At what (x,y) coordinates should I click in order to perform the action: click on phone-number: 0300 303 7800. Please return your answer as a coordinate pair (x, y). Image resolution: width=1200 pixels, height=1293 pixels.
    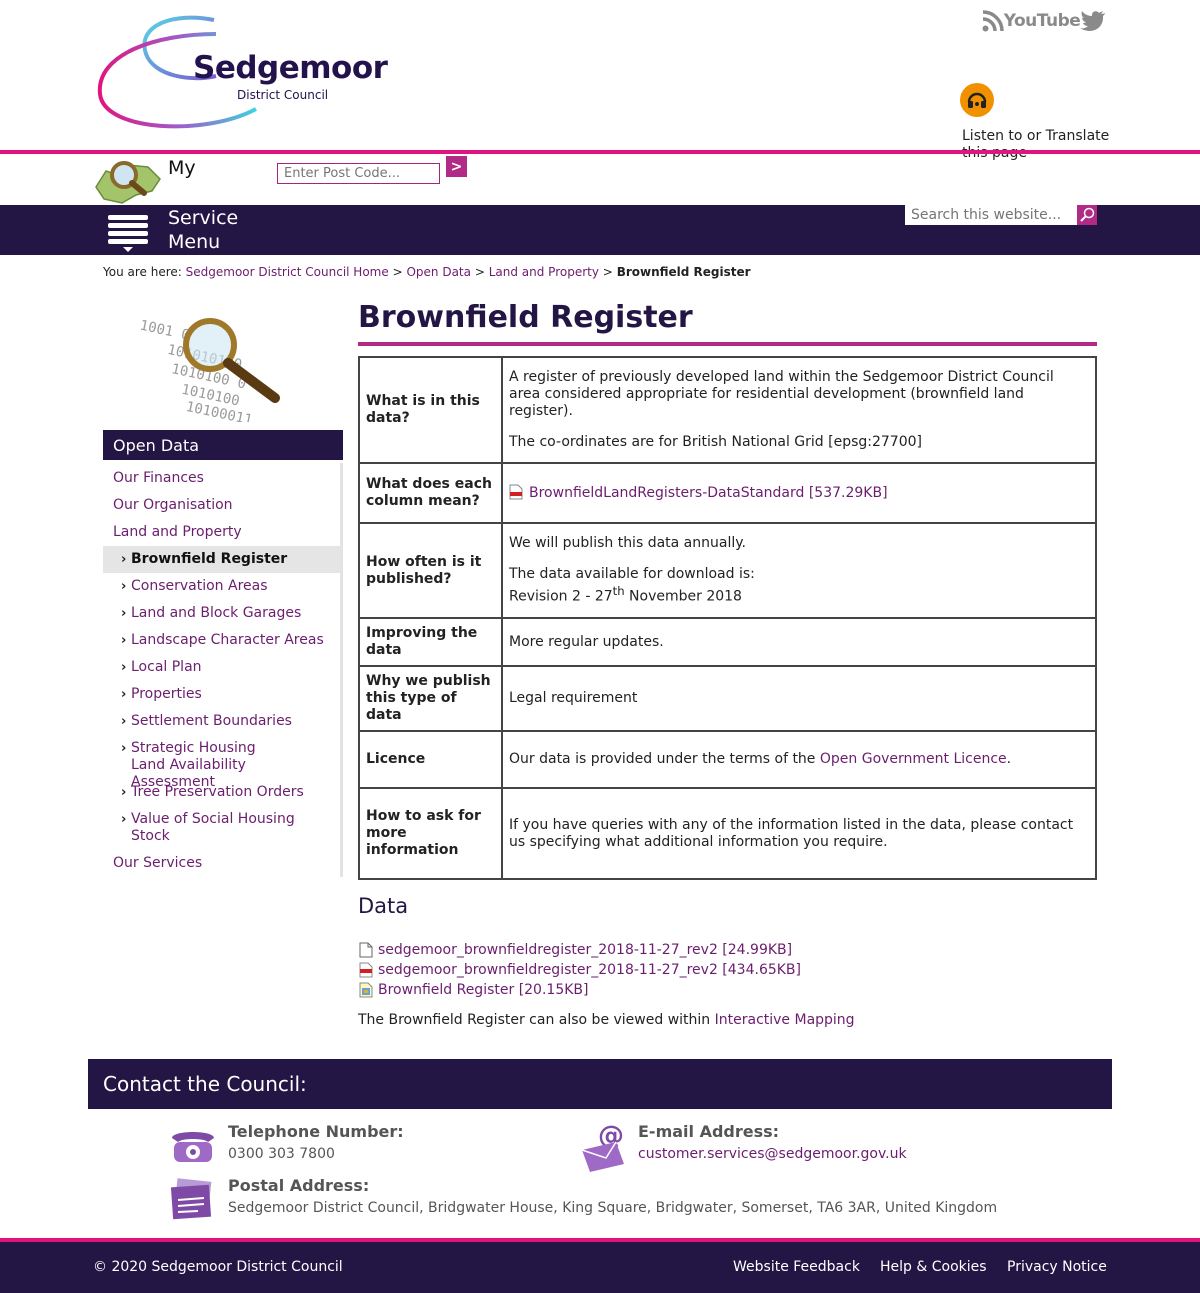
    Looking at the image, I should click on (281, 1154).